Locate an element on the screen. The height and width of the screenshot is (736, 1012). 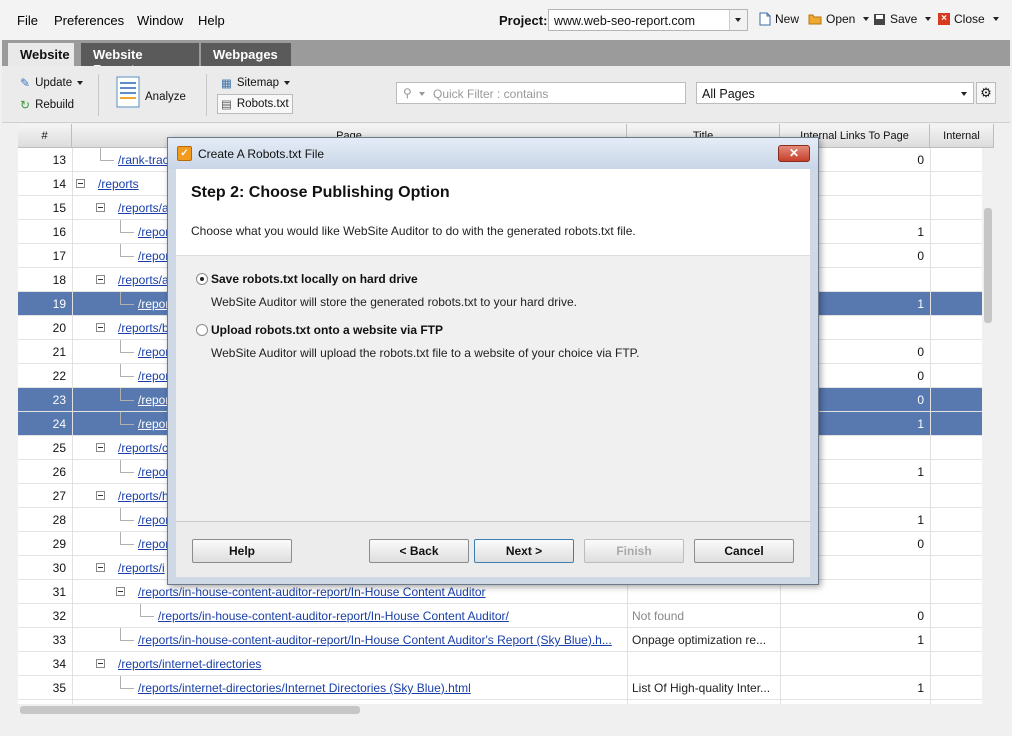
update-button: ✎ Update is located at coordinates (52, 83).